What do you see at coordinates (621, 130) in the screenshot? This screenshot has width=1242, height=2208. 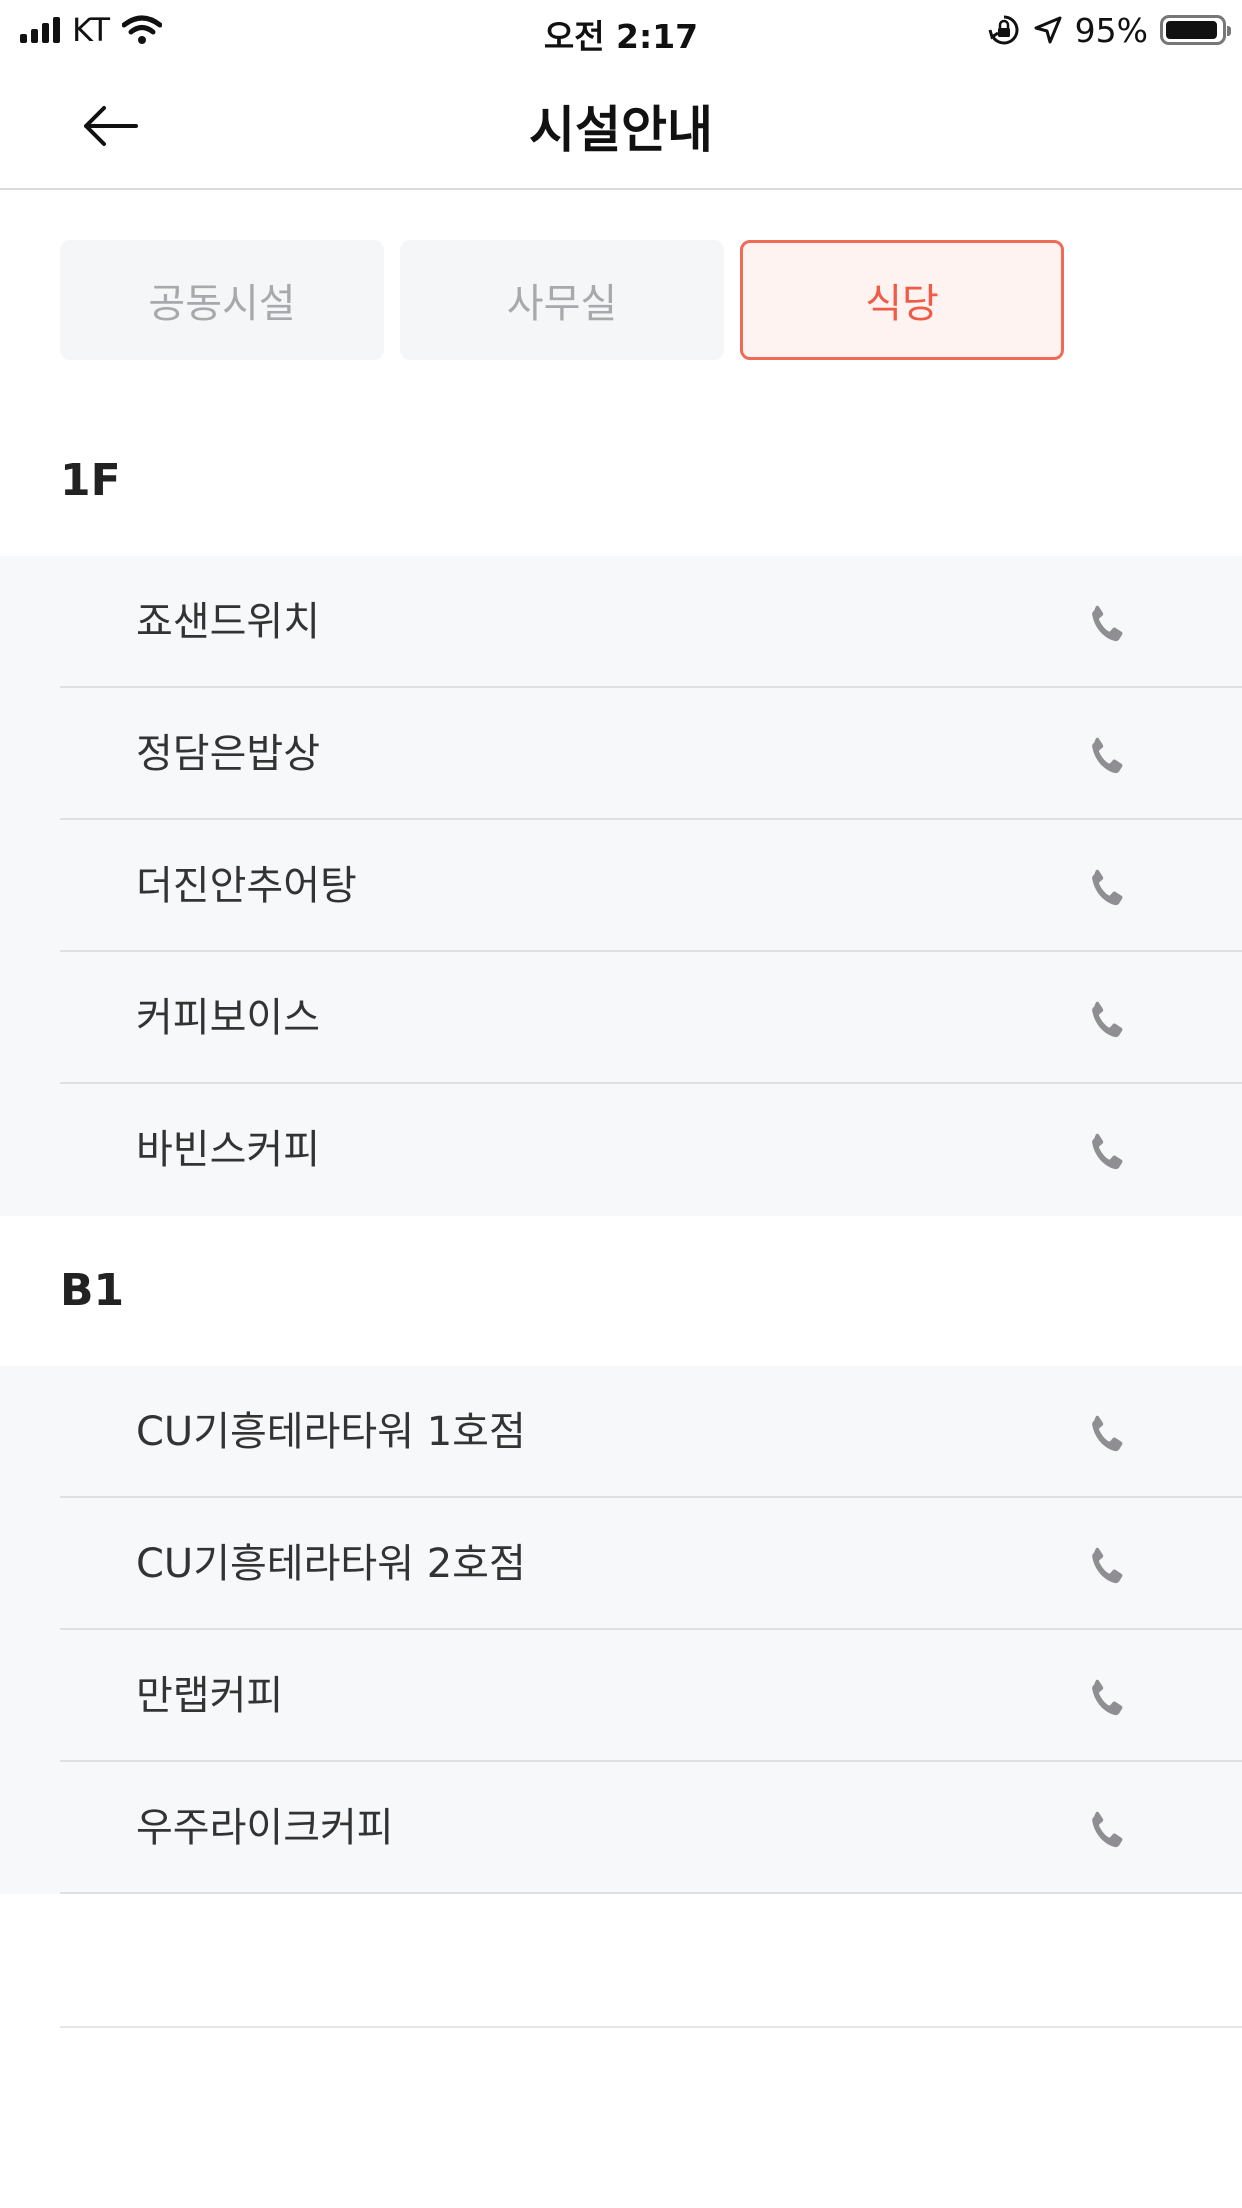 I see `page-title: 시설안내` at bounding box center [621, 130].